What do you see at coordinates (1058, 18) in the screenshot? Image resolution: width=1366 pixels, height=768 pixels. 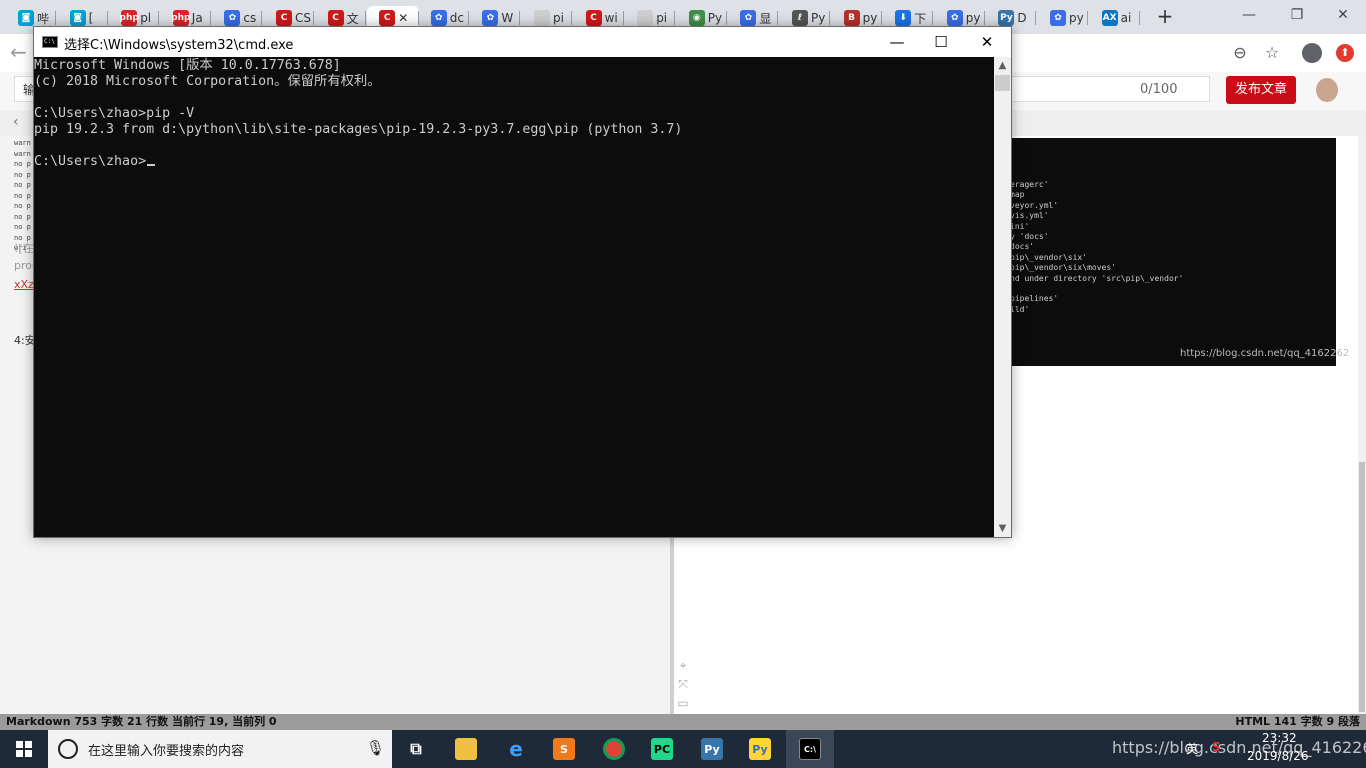 I see `tab-favicon-icon: ✿` at bounding box center [1058, 18].